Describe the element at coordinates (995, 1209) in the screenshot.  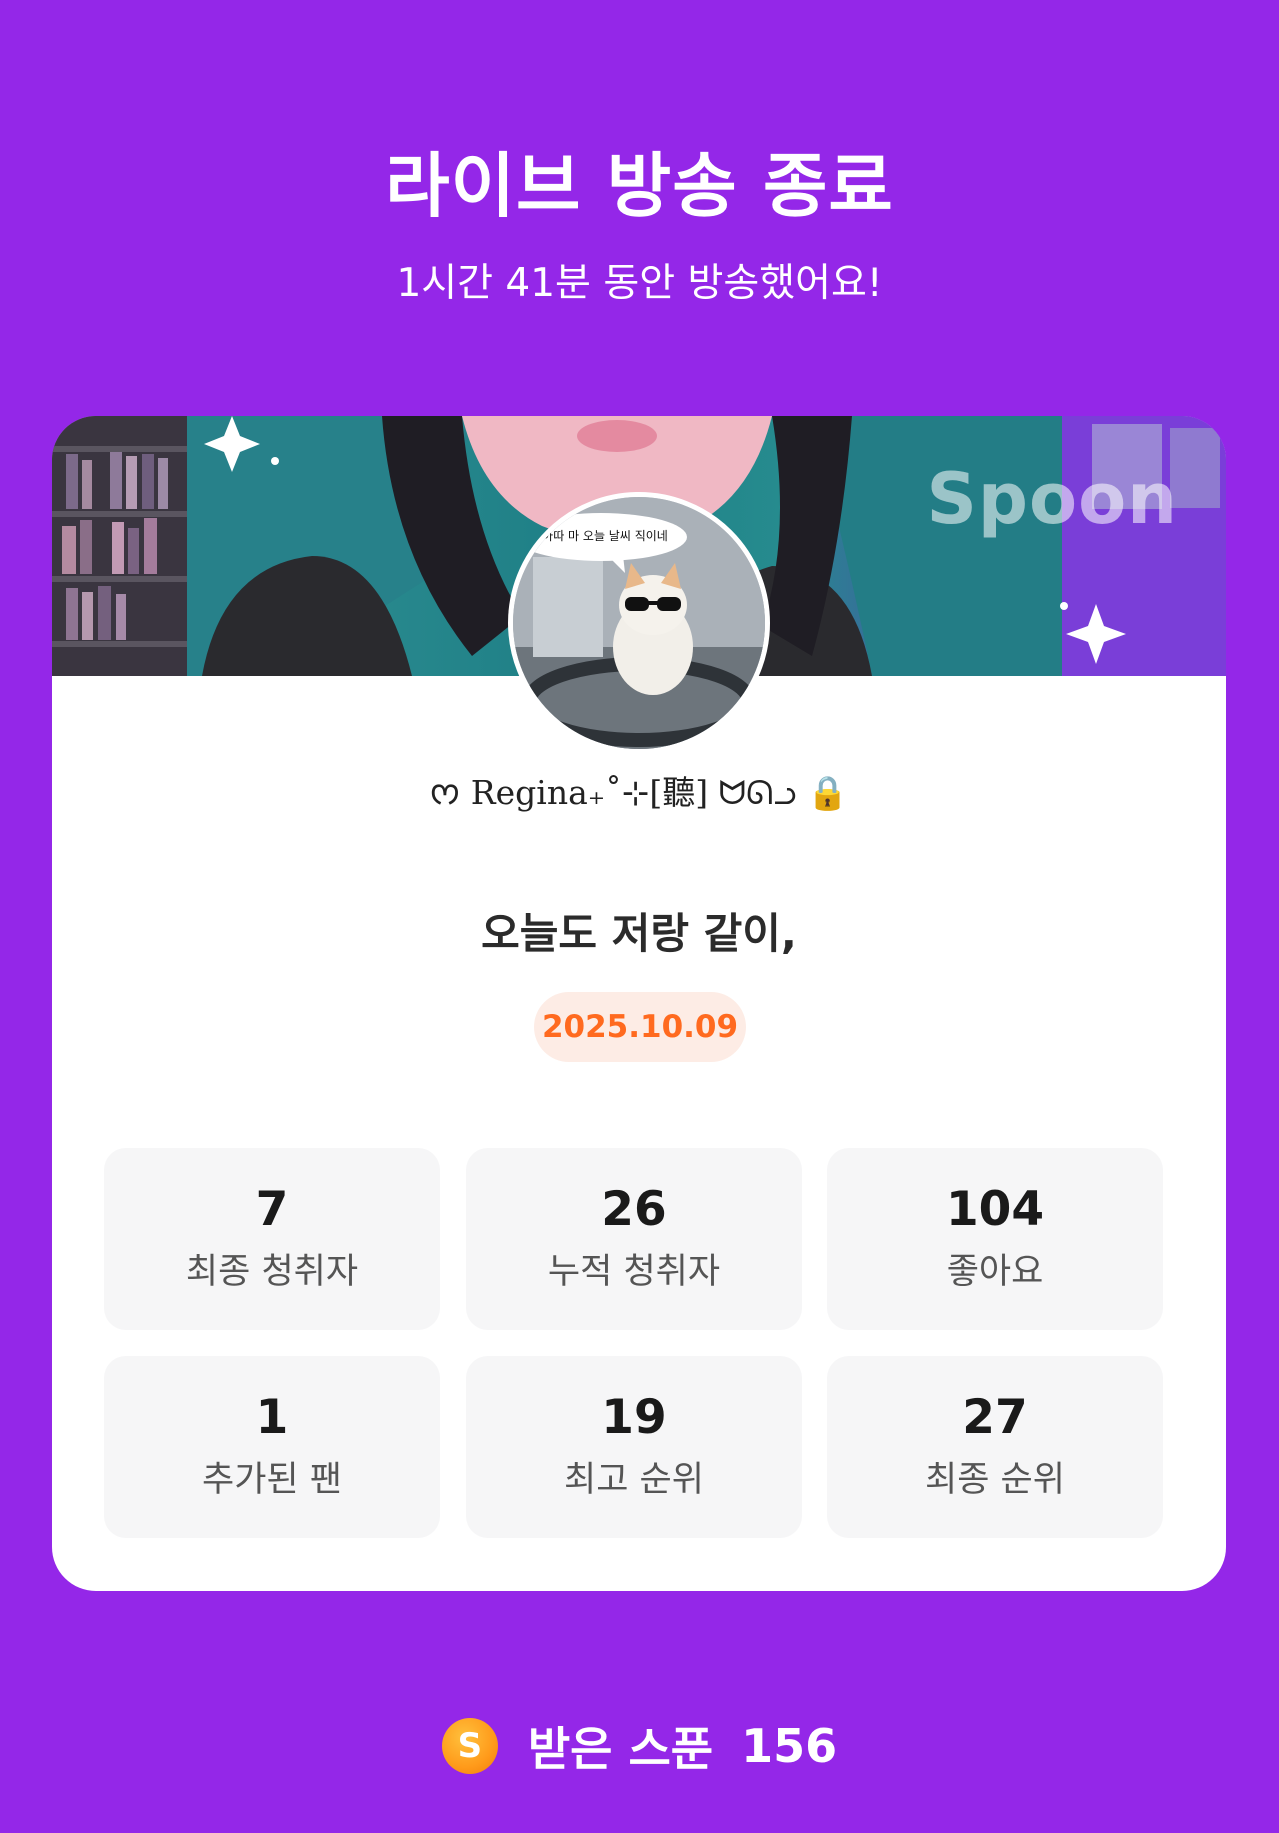
I see `stat-value: 104` at that location.